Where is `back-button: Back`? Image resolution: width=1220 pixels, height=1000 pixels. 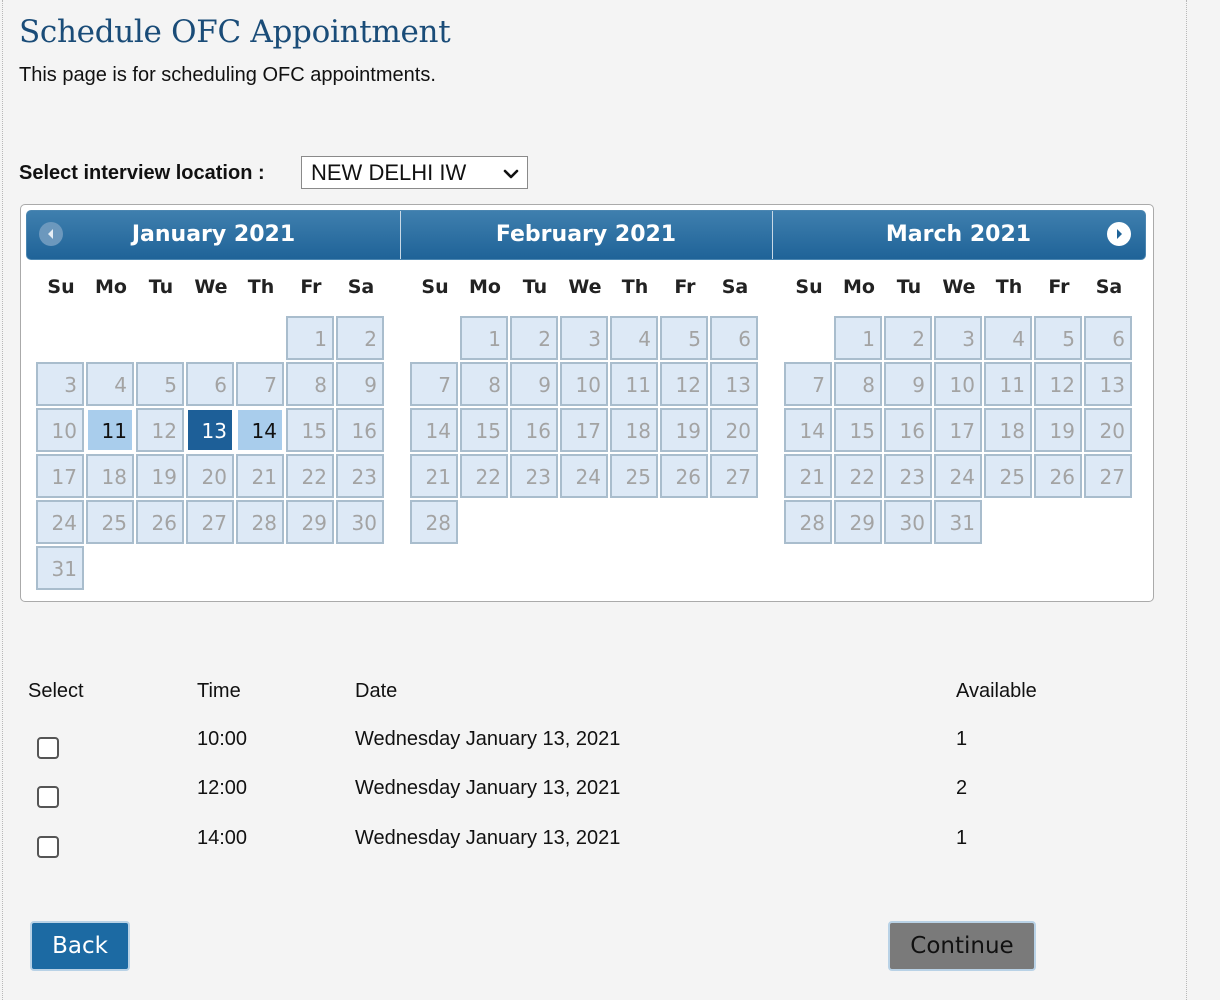 back-button: Back is located at coordinates (80, 946).